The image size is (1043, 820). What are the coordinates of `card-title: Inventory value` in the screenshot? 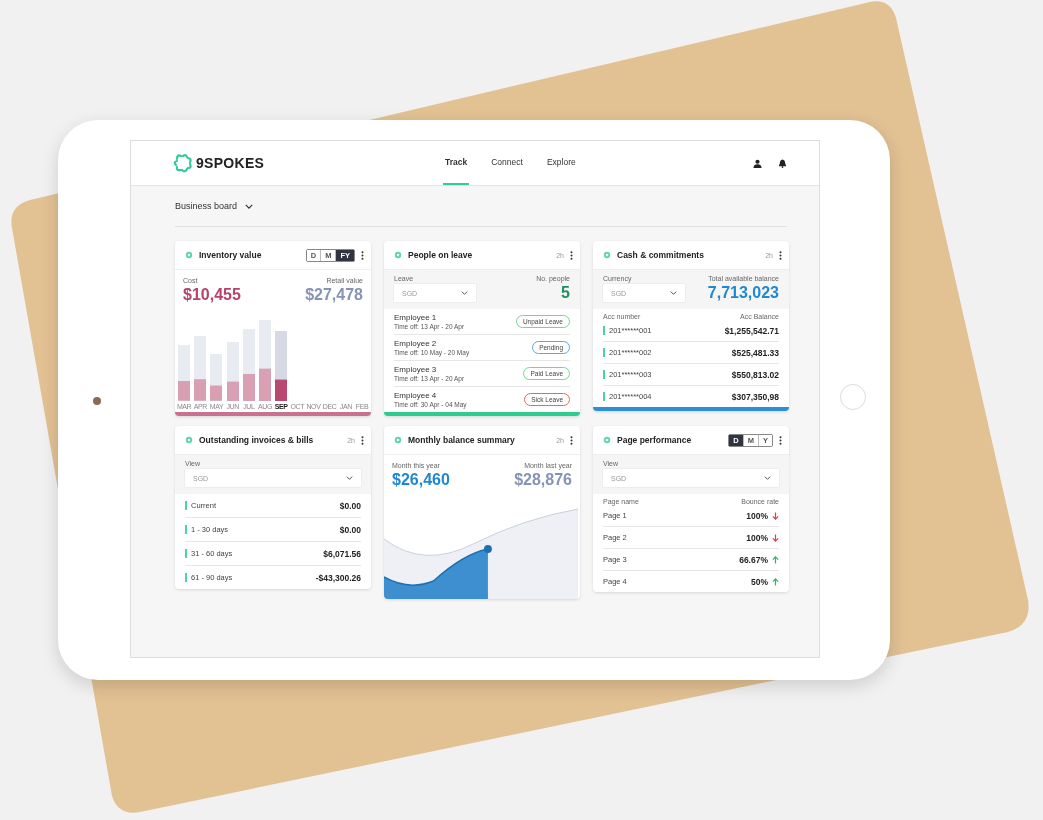 It's located at (231, 255).